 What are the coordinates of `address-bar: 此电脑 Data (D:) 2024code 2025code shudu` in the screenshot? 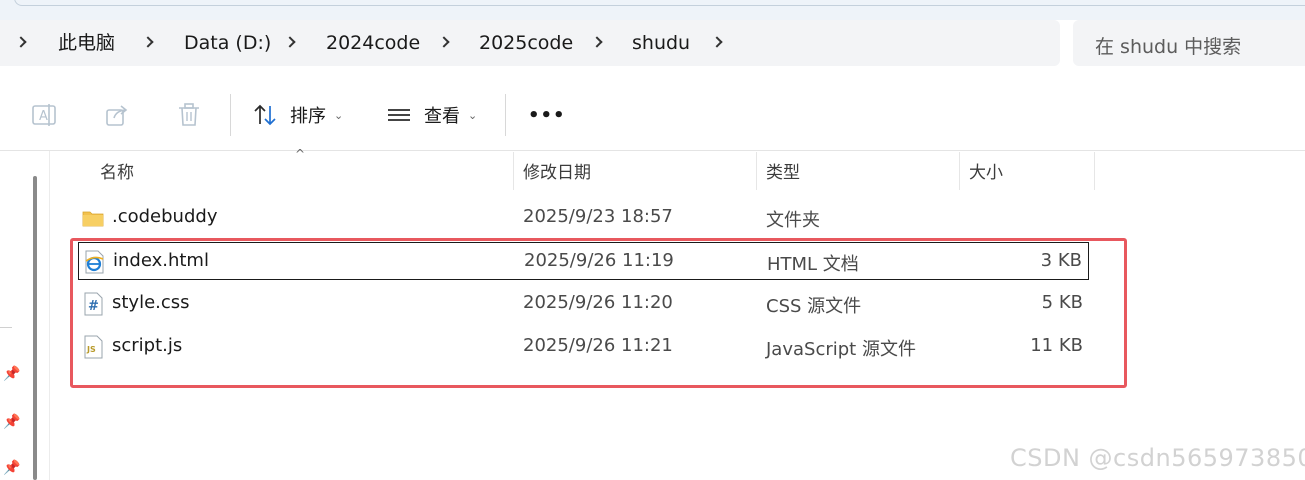 It's located at (530, 43).